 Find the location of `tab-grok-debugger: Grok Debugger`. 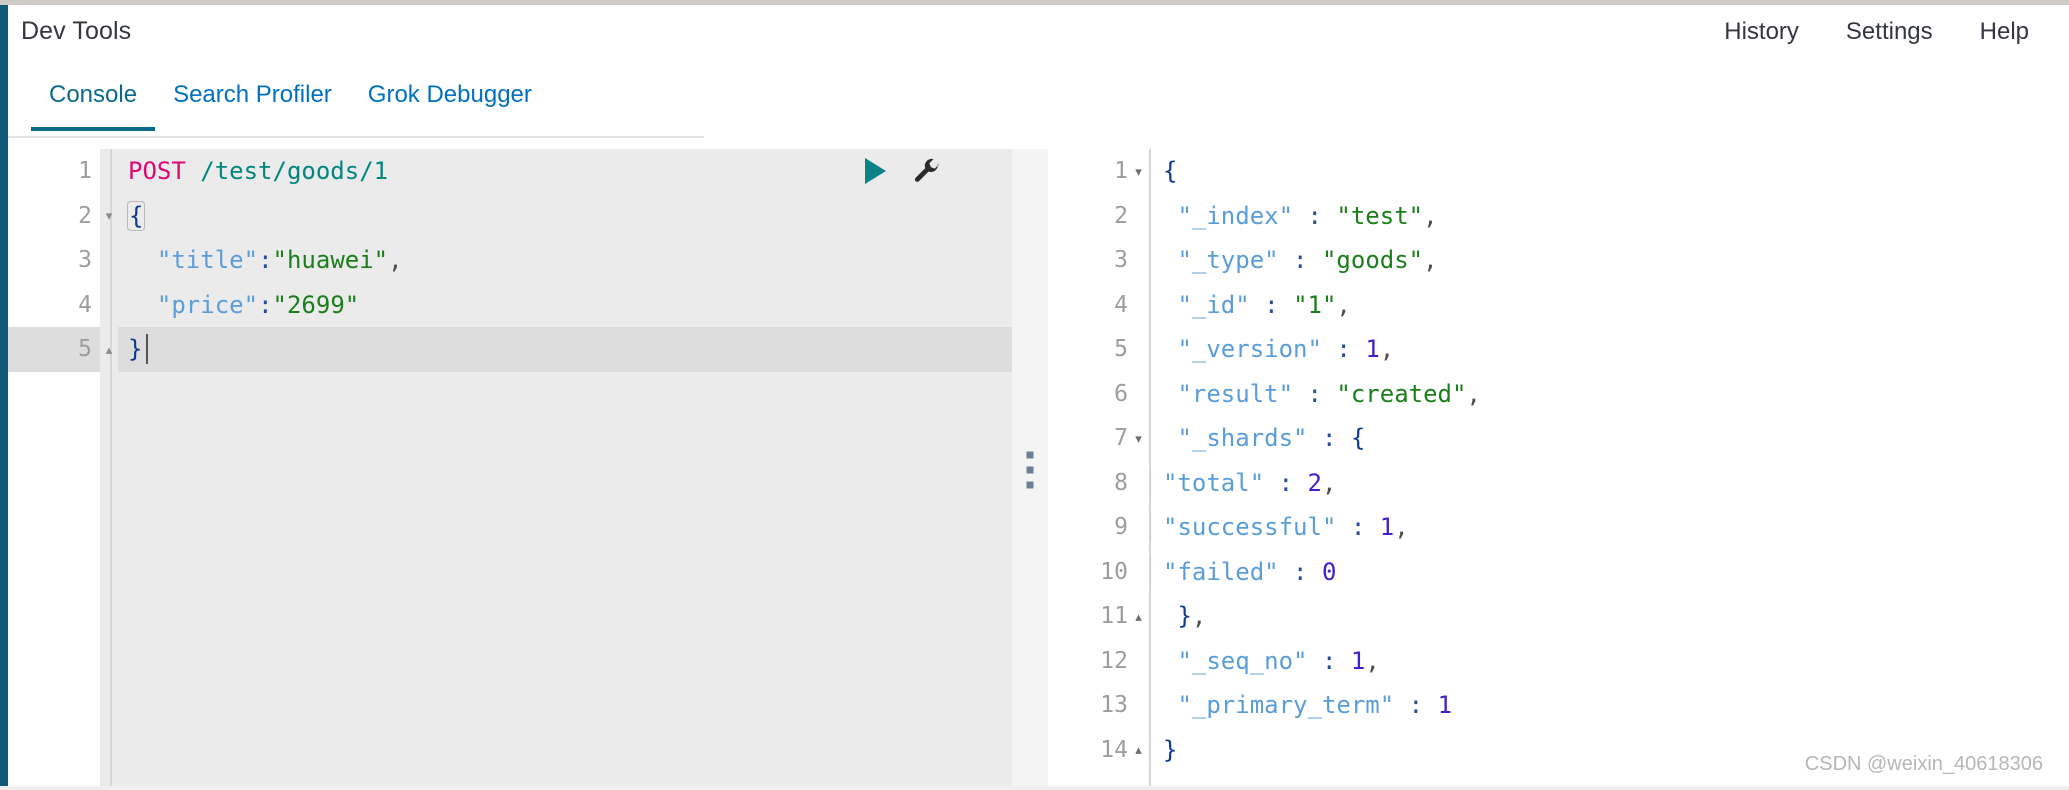

tab-grok-debugger: Grok Debugger is located at coordinates (450, 102).